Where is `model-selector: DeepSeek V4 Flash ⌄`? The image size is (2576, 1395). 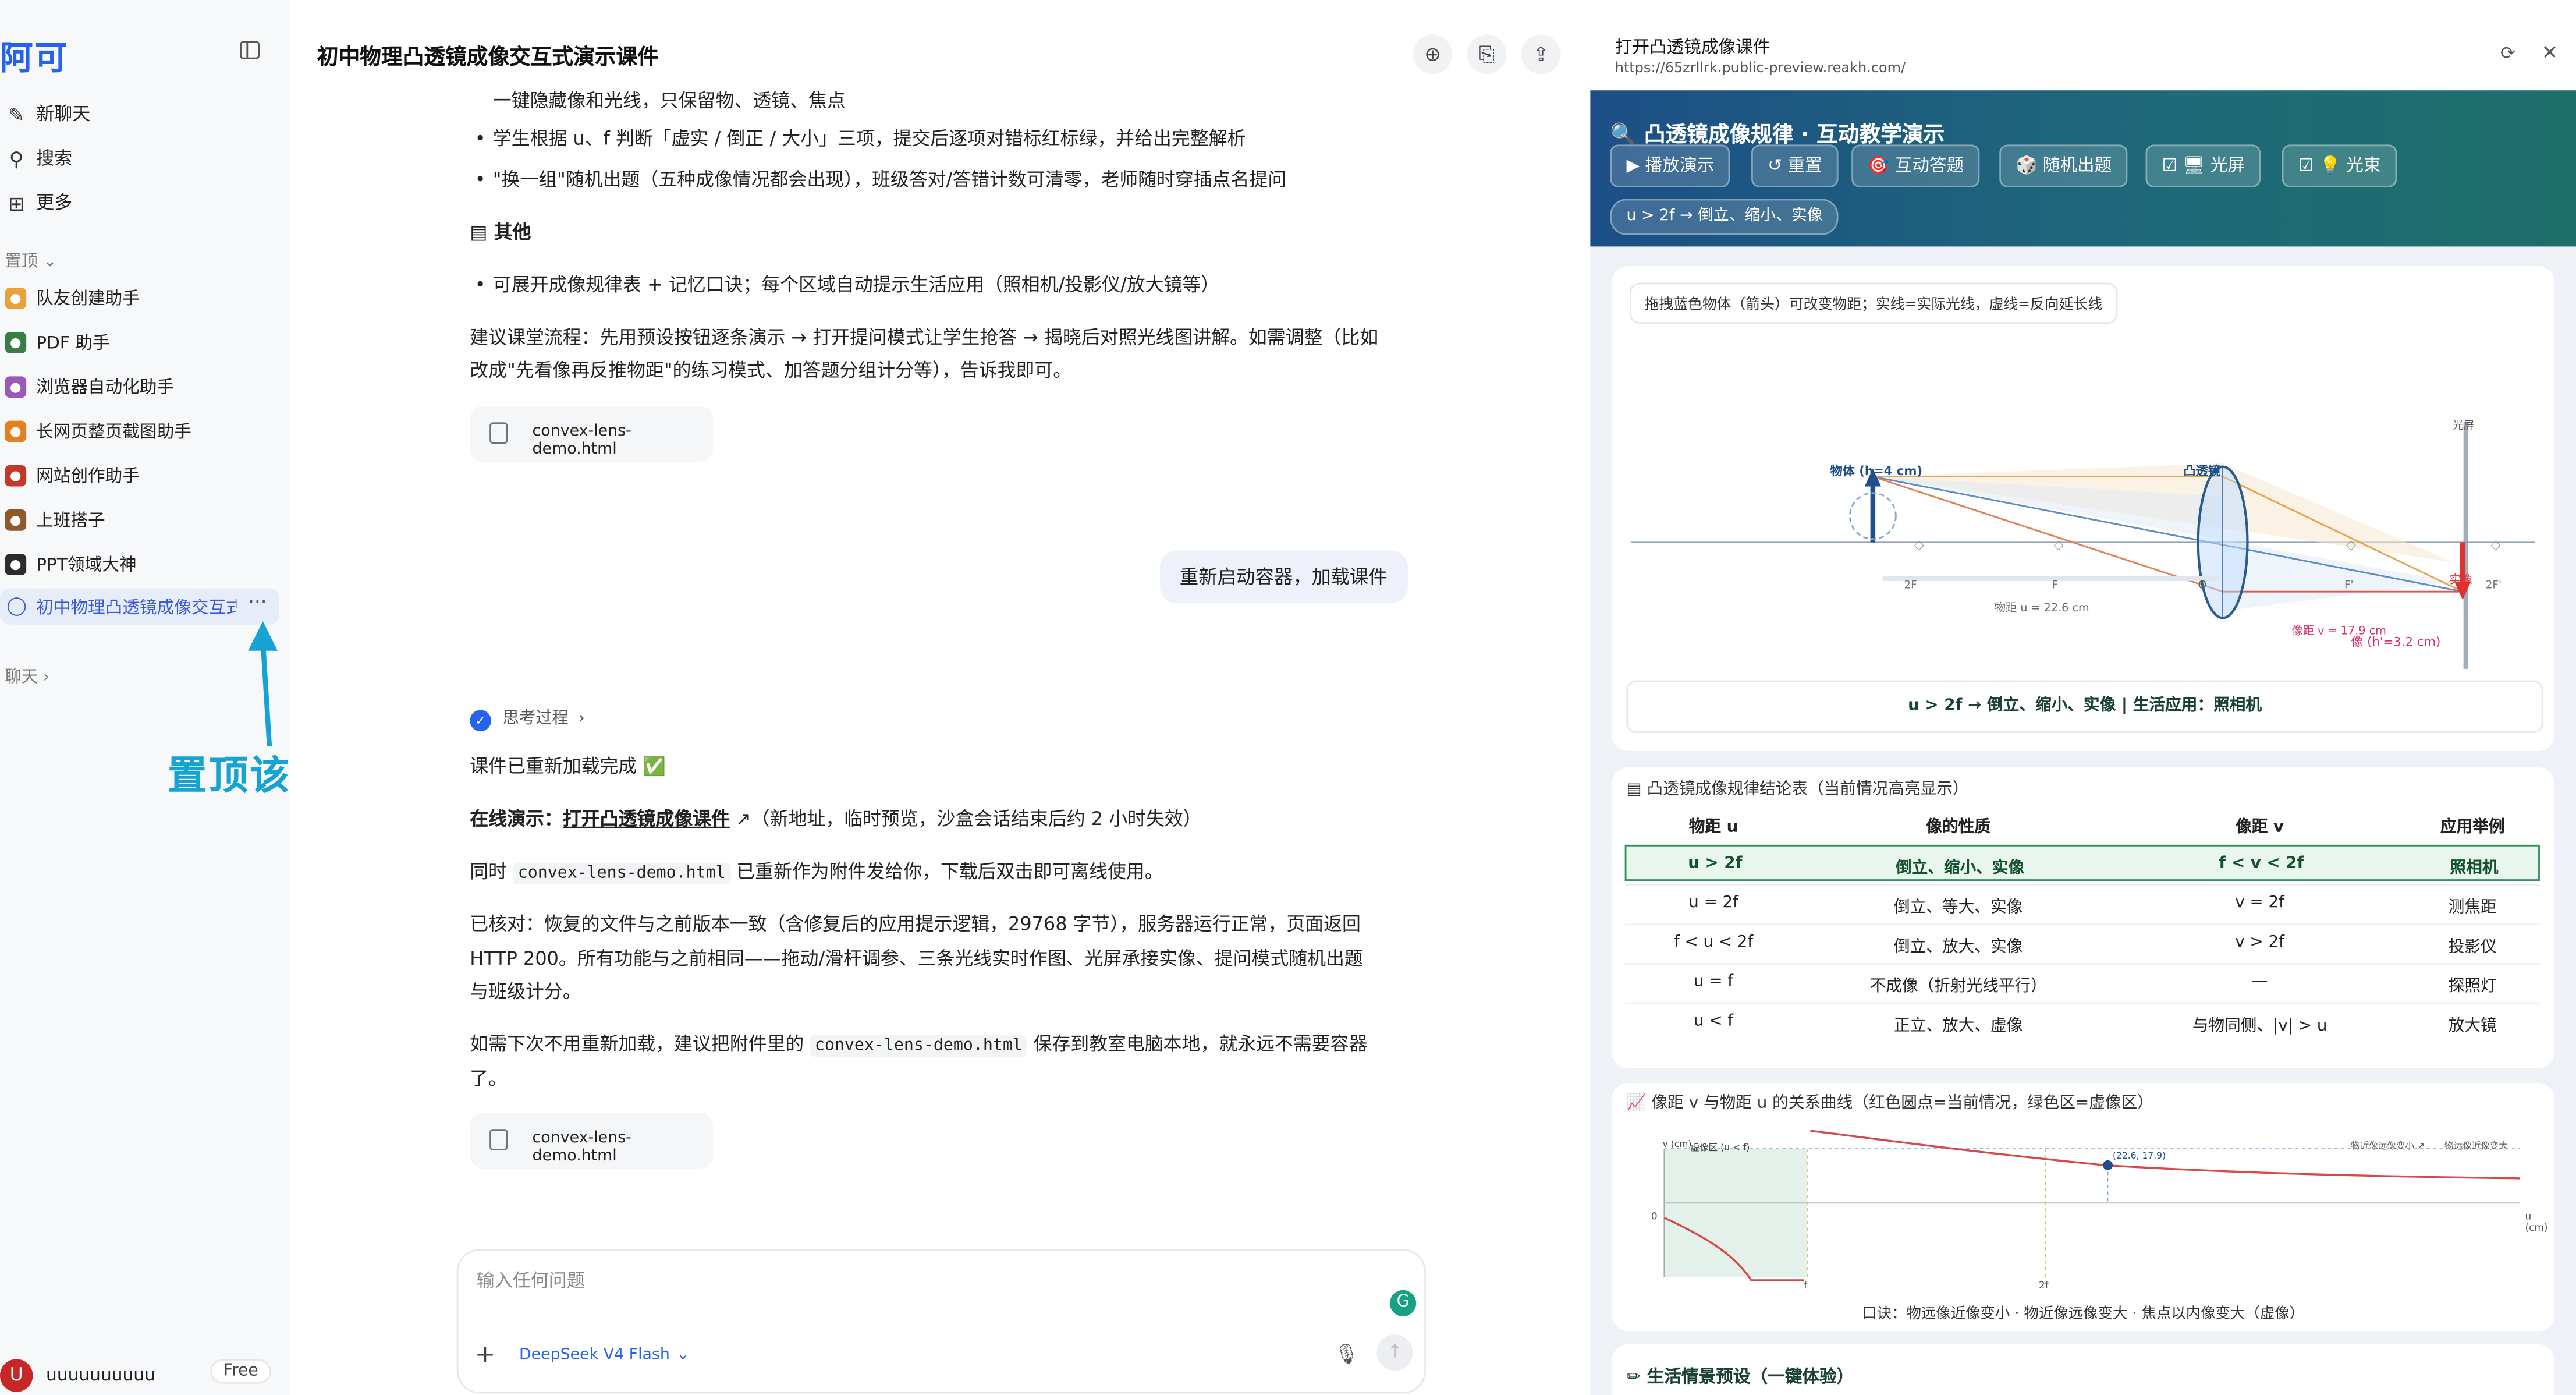 model-selector: DeepSeek V4 Flash ⌄ is located at coordinates (605, 1355).